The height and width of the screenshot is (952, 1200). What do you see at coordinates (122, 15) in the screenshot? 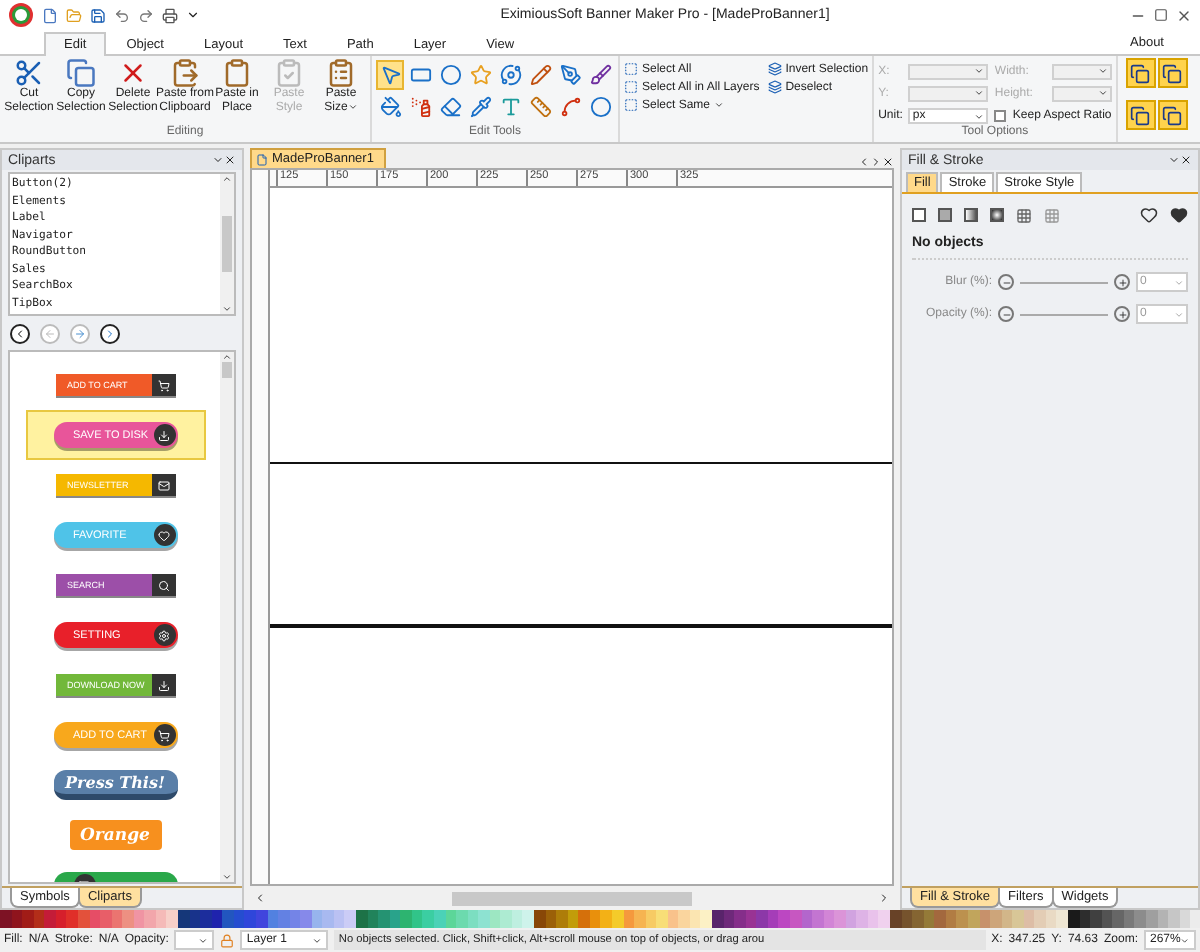
I see `undo-icon` at bounding box center [122, 15].